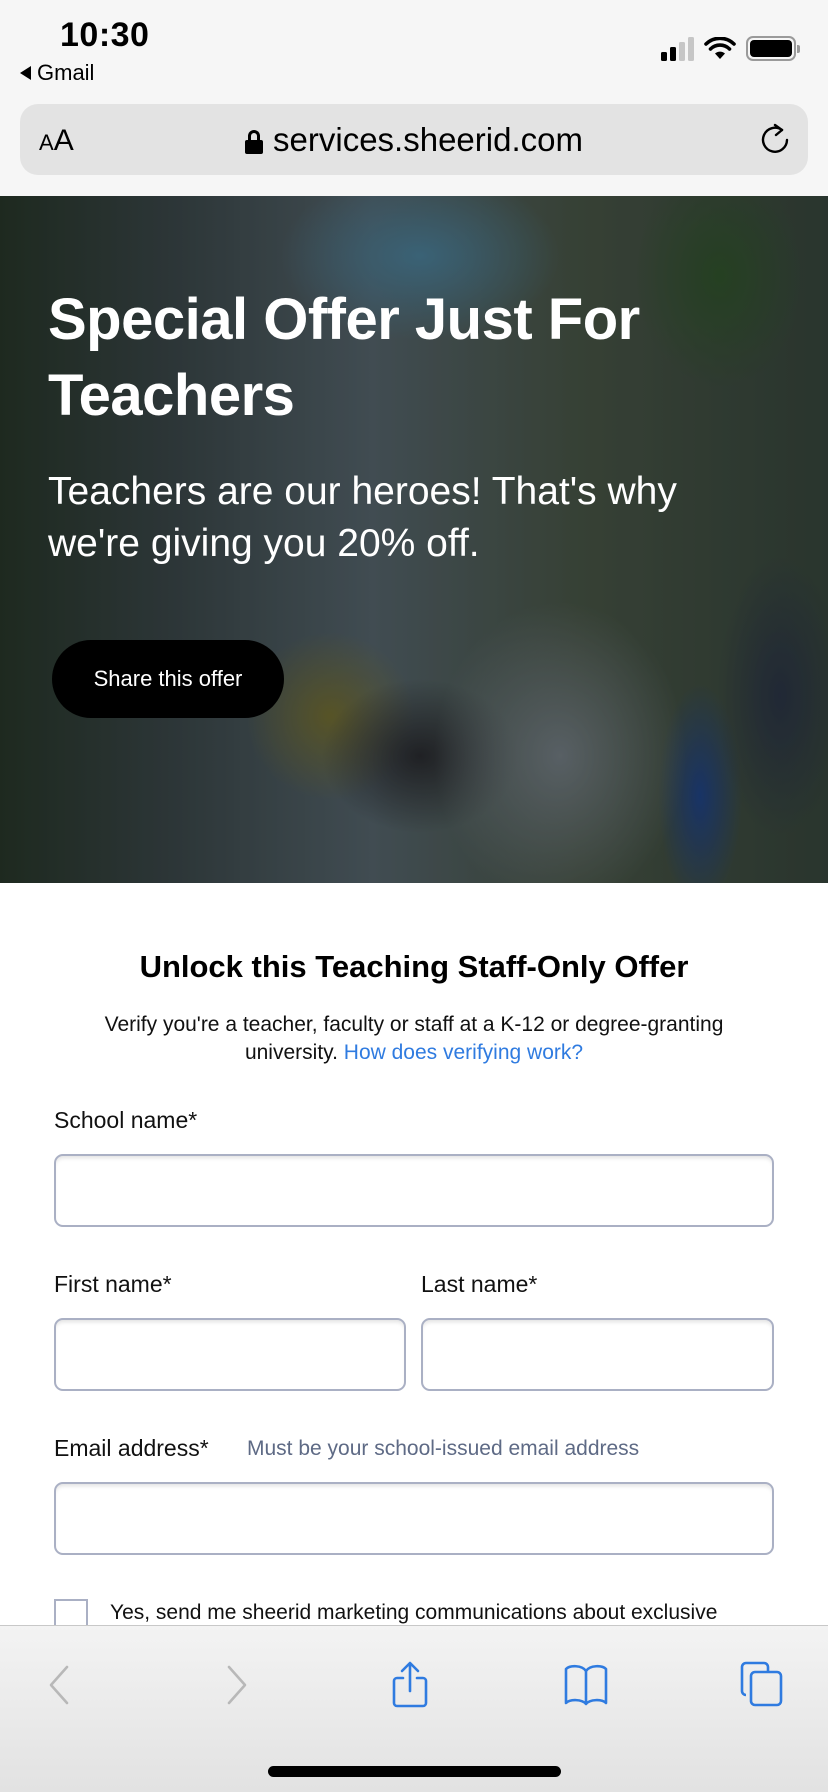  What do you see at coordinates (775, 139) in the screenshot?
I see `reload-icon` at bounding box center [775, 139].